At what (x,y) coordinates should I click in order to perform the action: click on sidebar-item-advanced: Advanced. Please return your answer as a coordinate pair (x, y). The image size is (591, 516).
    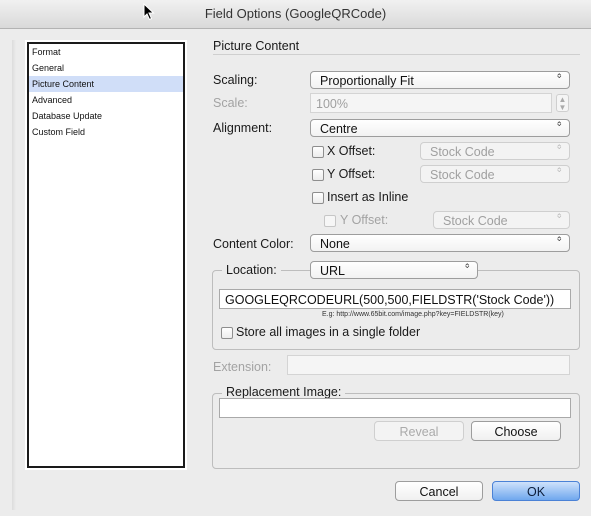
    Looking at the image, I should click on (106, 100).